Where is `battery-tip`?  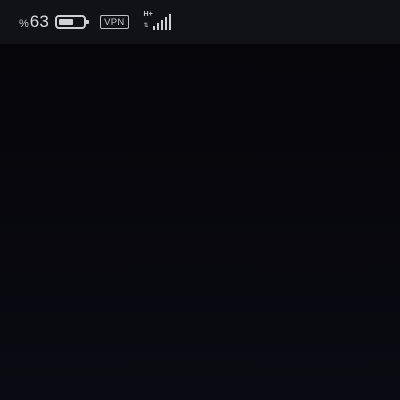
battery-tip is located at coordinates (88, 22).